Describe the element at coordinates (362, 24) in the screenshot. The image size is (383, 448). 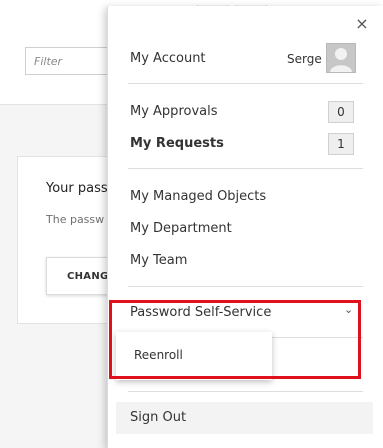
I see `close-icon: ×` at that location.